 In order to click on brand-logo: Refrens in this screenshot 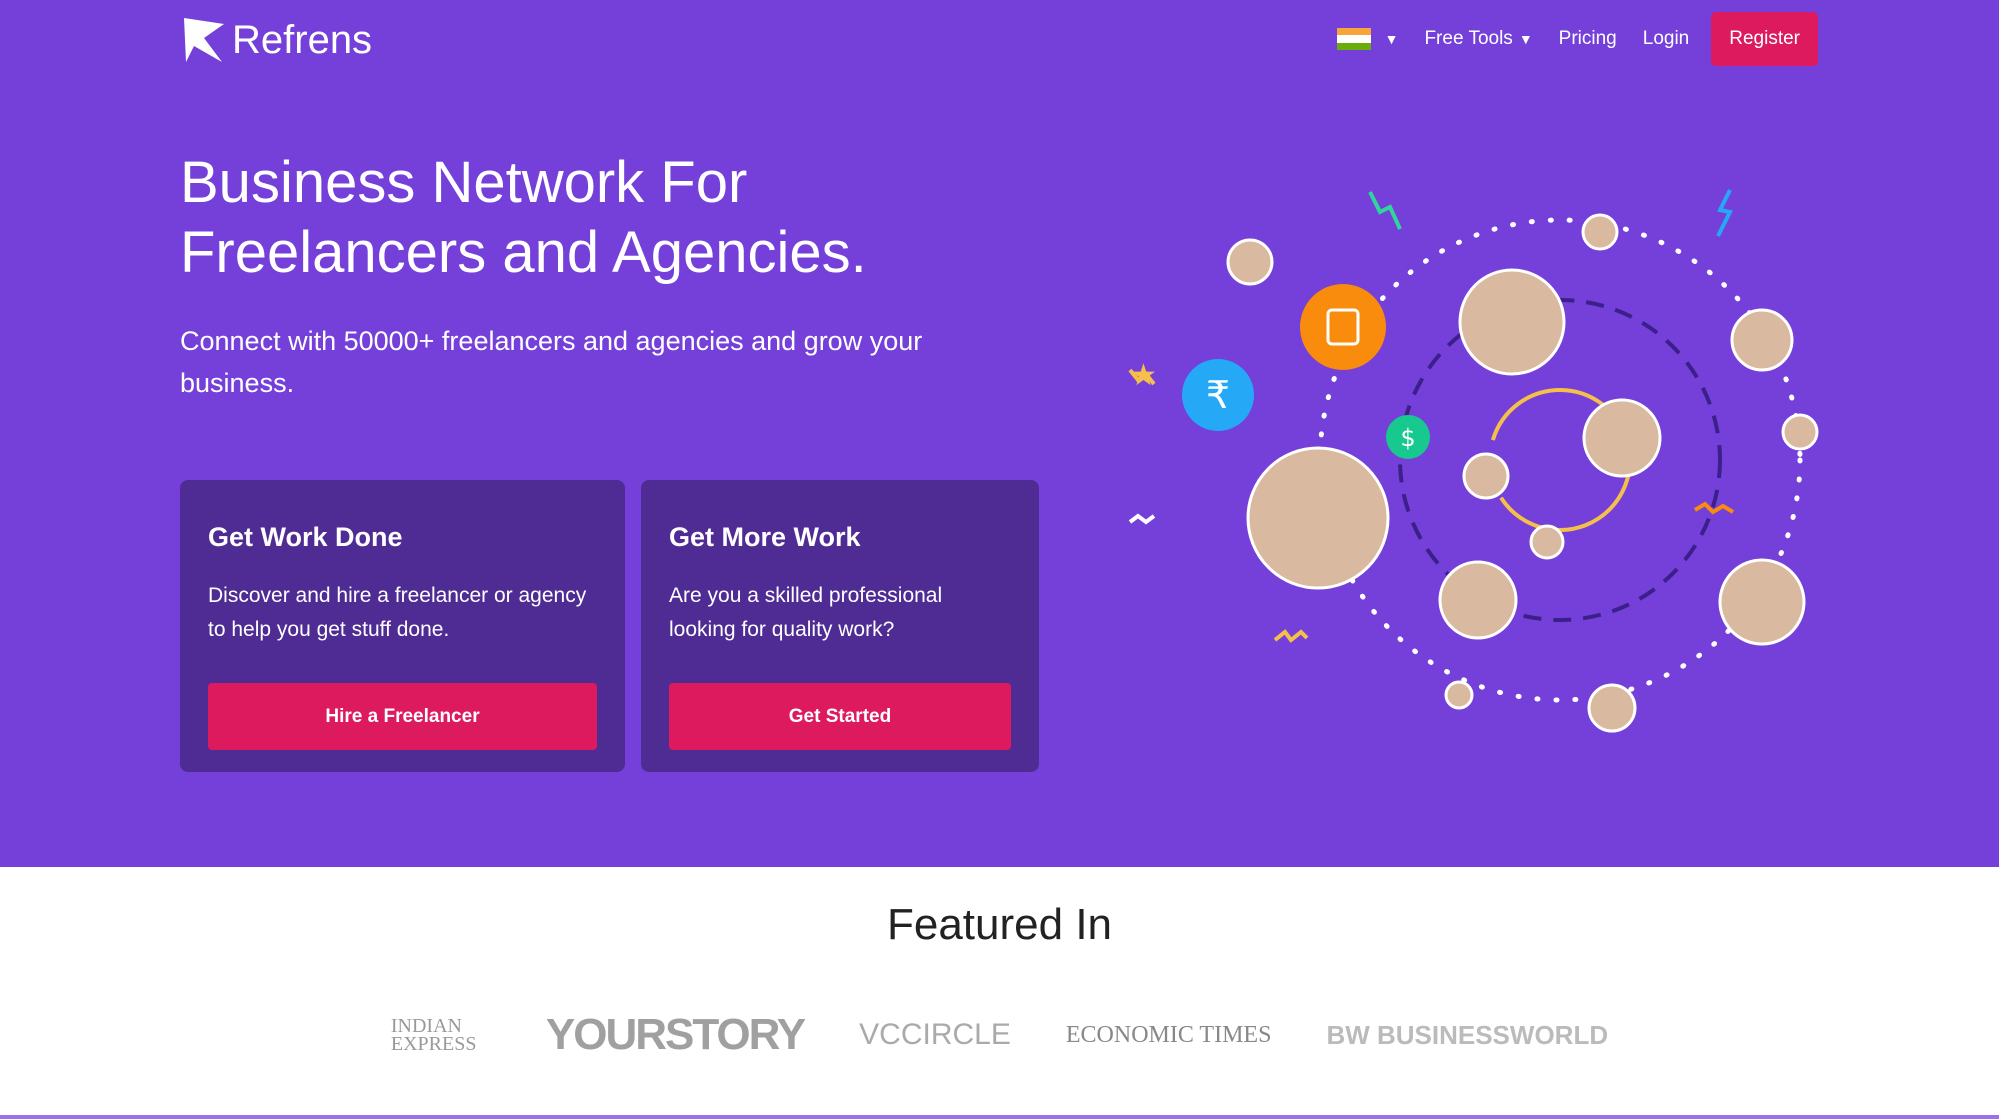, I will do `click(277, 40)`.